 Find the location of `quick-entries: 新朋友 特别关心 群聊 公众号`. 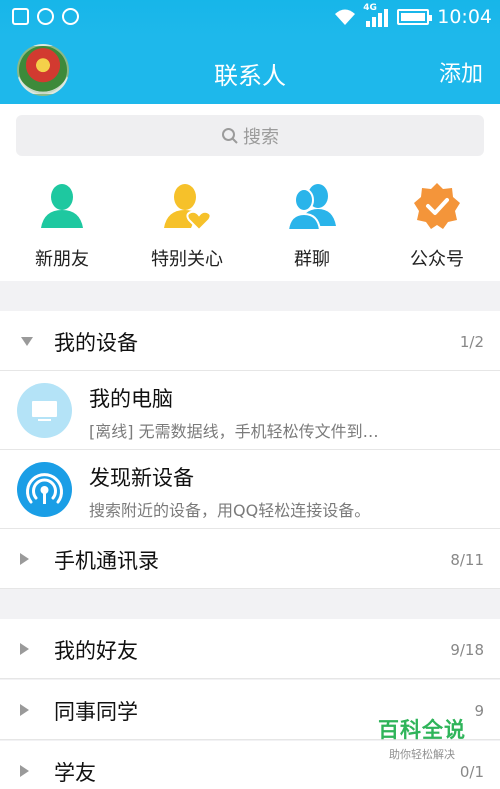

quick-entries: 新朋友 特别关心 群聊 公众号 is located at coordinates (250, 223).